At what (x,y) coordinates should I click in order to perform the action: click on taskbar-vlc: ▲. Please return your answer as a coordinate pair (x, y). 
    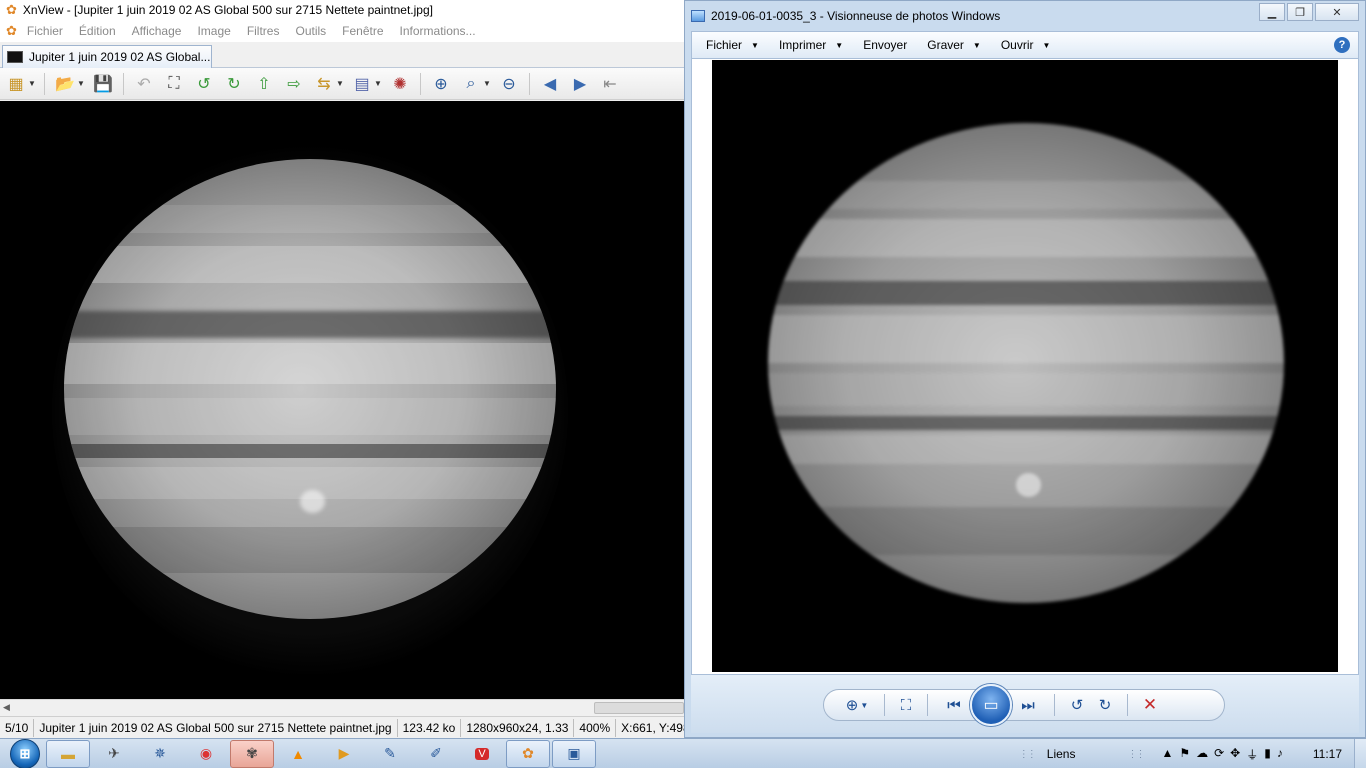
    Looking at the image, I should click on (298, 754).